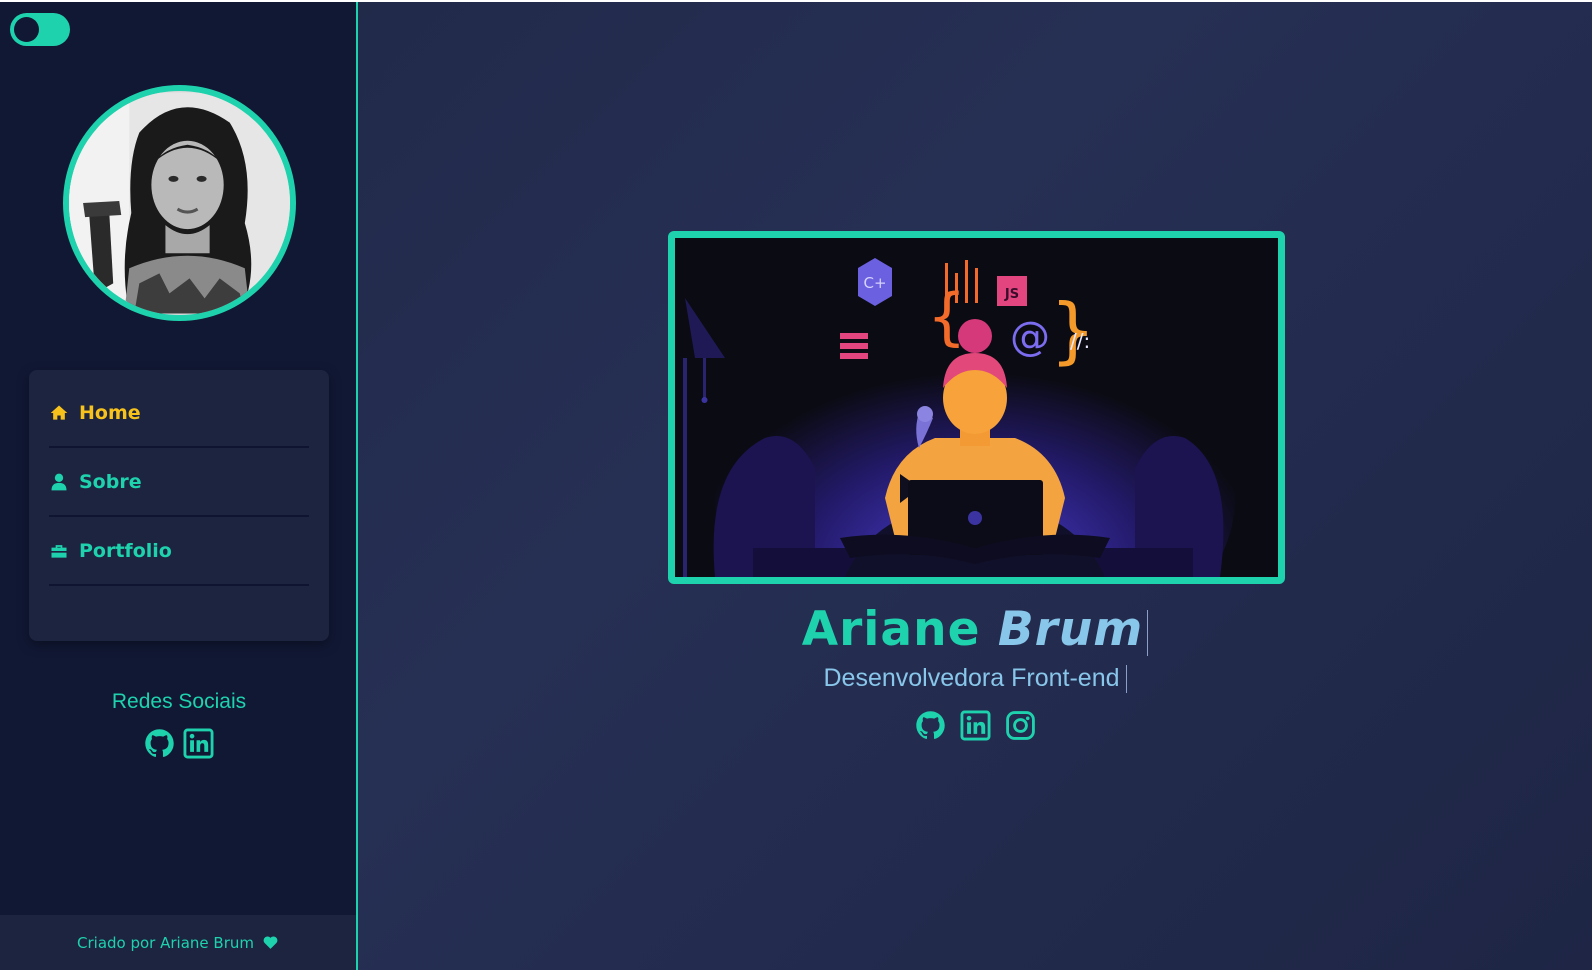 This screenshot has width=1592, height=970. Describe the element at coordinates (110, 413) in the screenshot. I see `nav-item-label: Home` at that location.